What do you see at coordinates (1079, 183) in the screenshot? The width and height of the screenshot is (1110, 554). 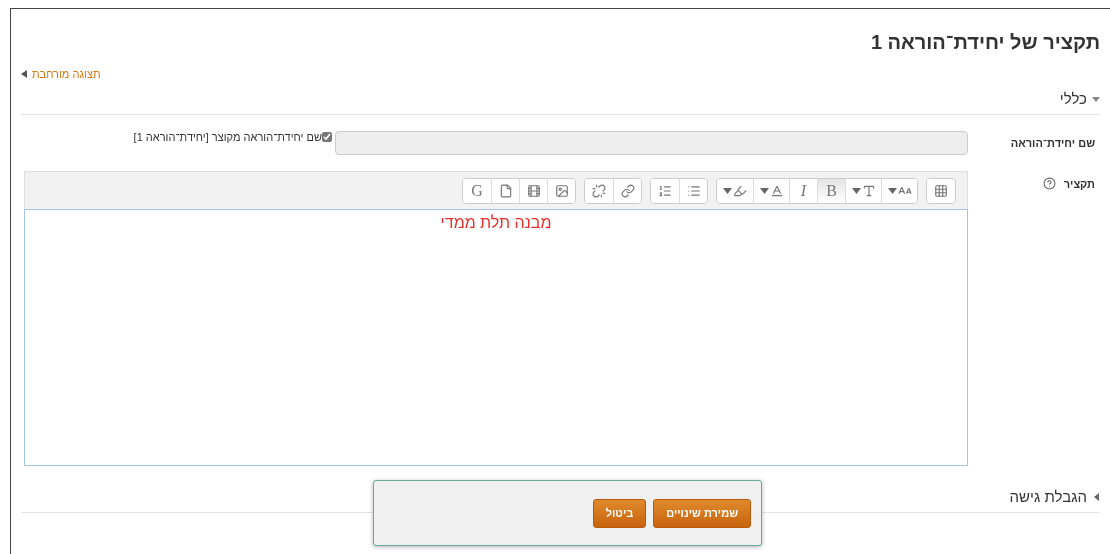 I see `field-label: תקציר` at bounding box center [1079, 183].